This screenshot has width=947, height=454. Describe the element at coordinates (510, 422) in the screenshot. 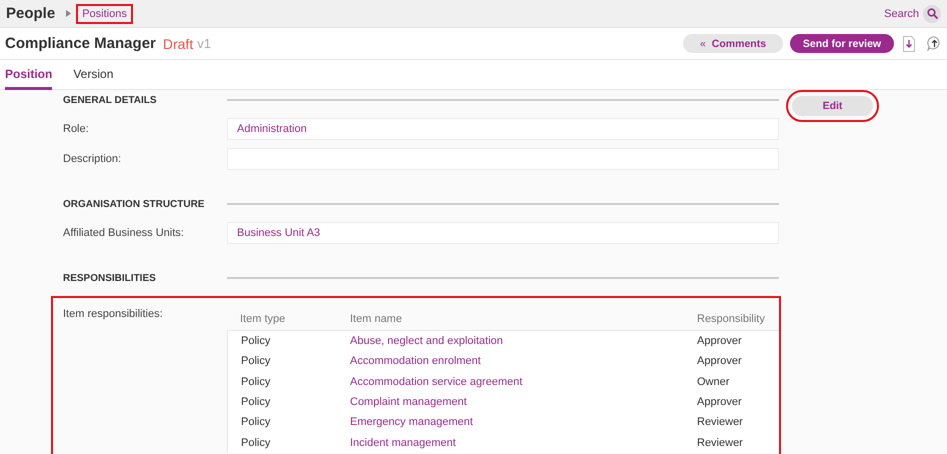

I see `item-link: Emergency management` at that location.